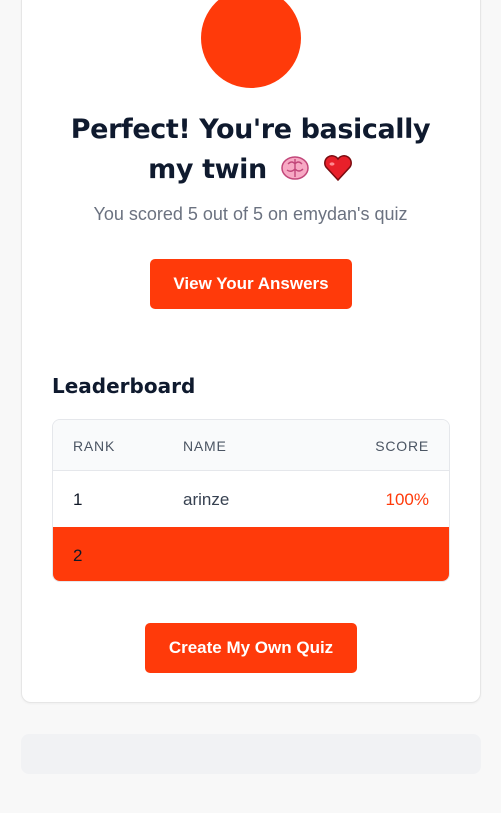 This screenshot has height=813, width=501. What do you see at coordinates (338, 168) in the screenshot?
I see `red-heart-icon` at bounding box center [338, 168].